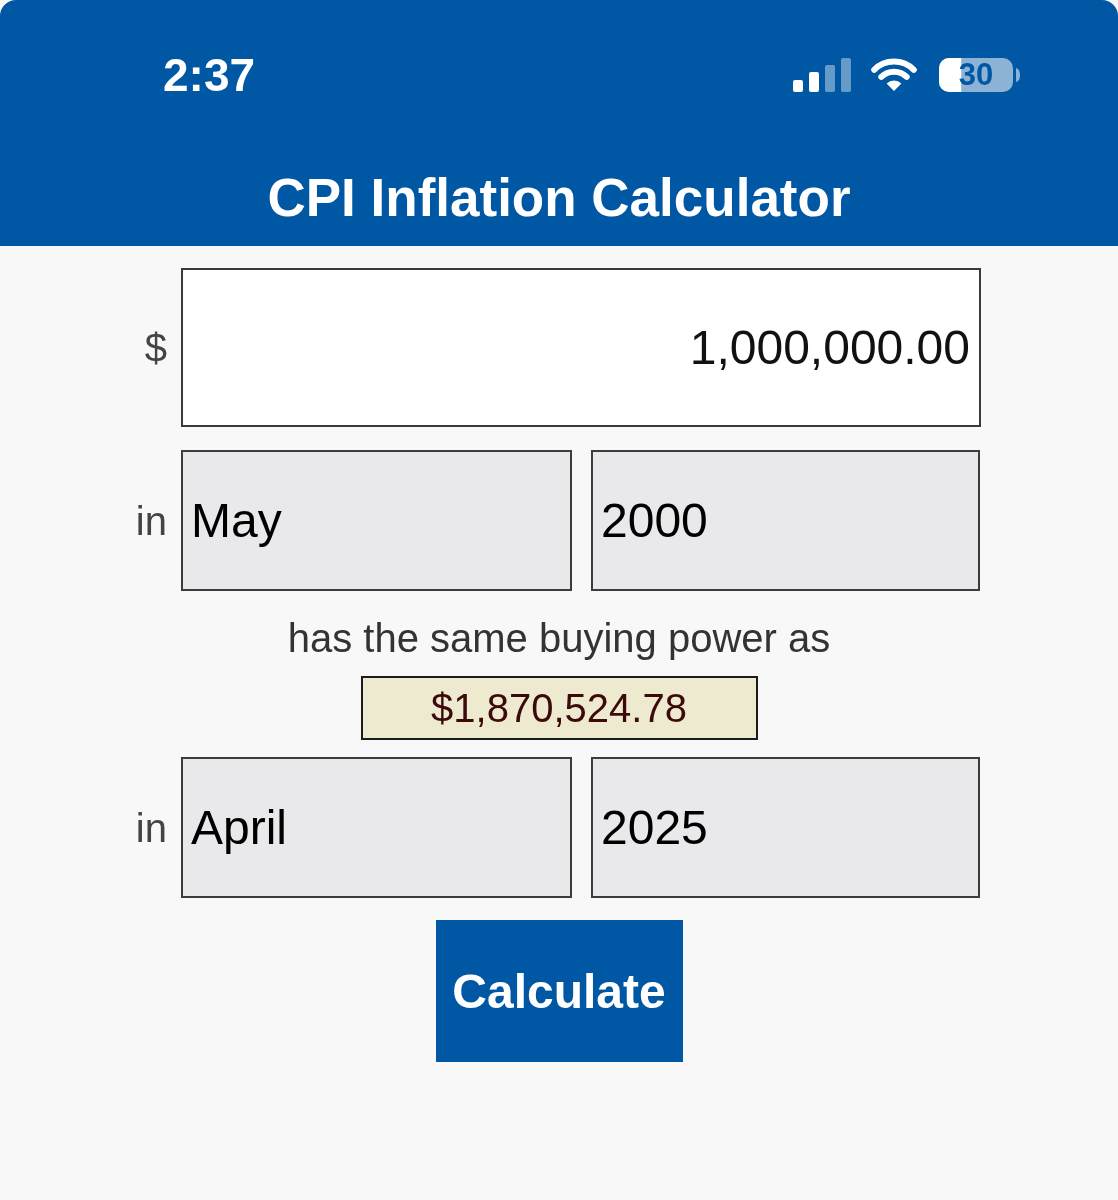  I want to click on currency-label: $, so click(156, 348).